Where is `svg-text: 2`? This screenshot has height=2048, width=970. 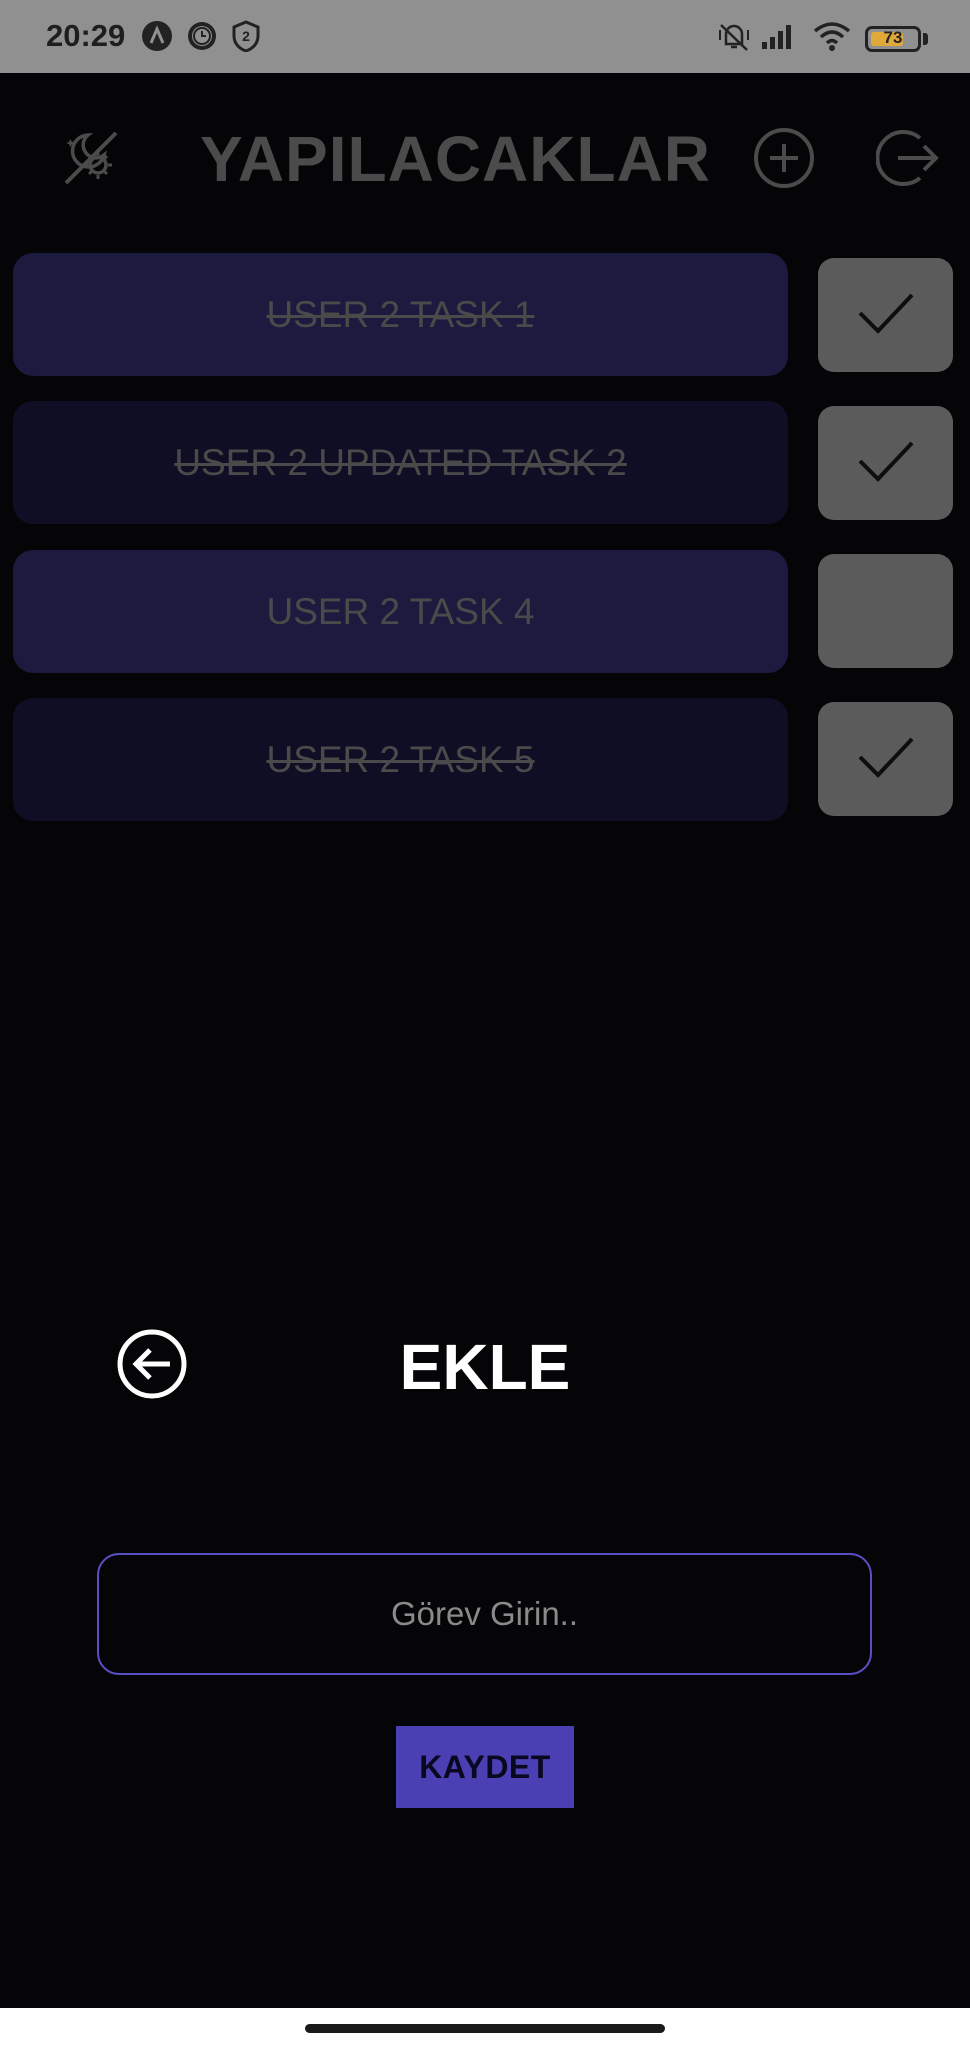
svg-text: 2 is located at coordinates (246, 36).